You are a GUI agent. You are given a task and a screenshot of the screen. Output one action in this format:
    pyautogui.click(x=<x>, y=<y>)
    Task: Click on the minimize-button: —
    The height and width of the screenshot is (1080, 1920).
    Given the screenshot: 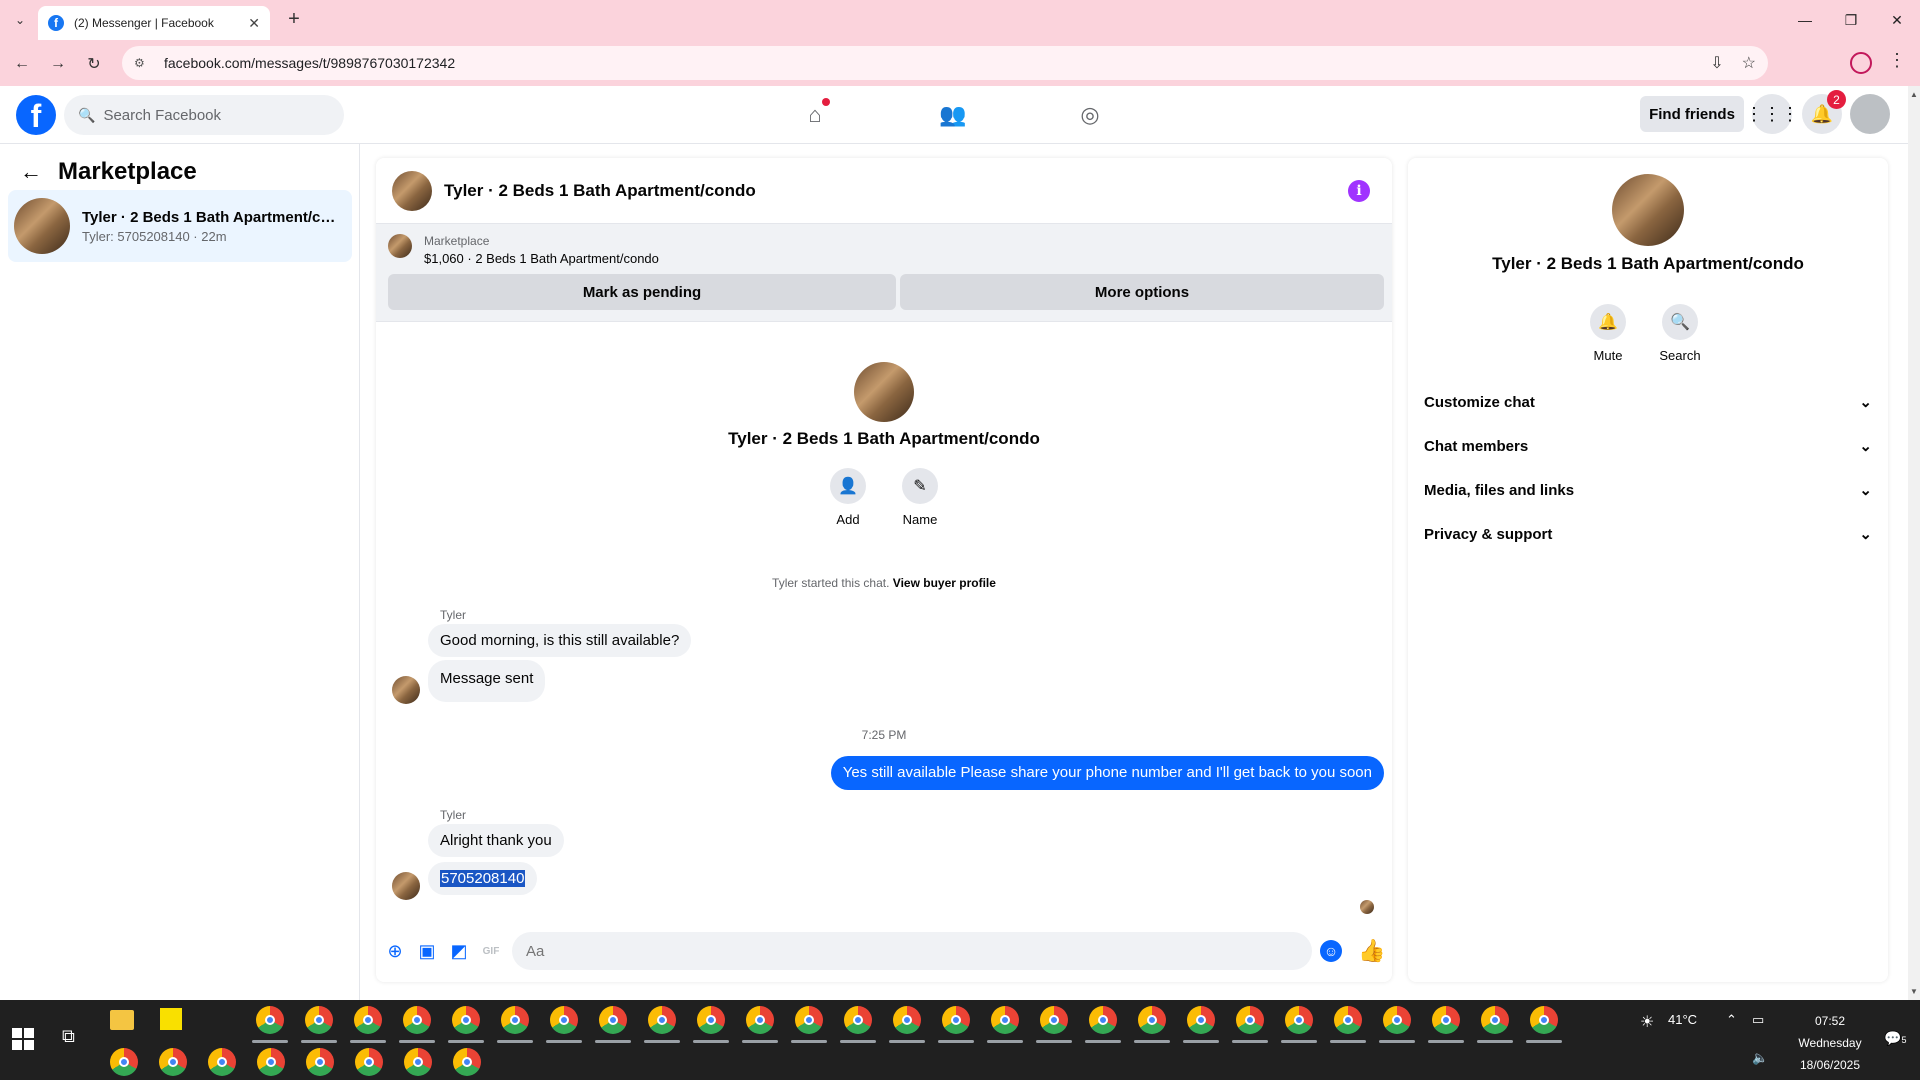 What is the action you would take?
    pyautogui.click(x=1805, y=20)
    